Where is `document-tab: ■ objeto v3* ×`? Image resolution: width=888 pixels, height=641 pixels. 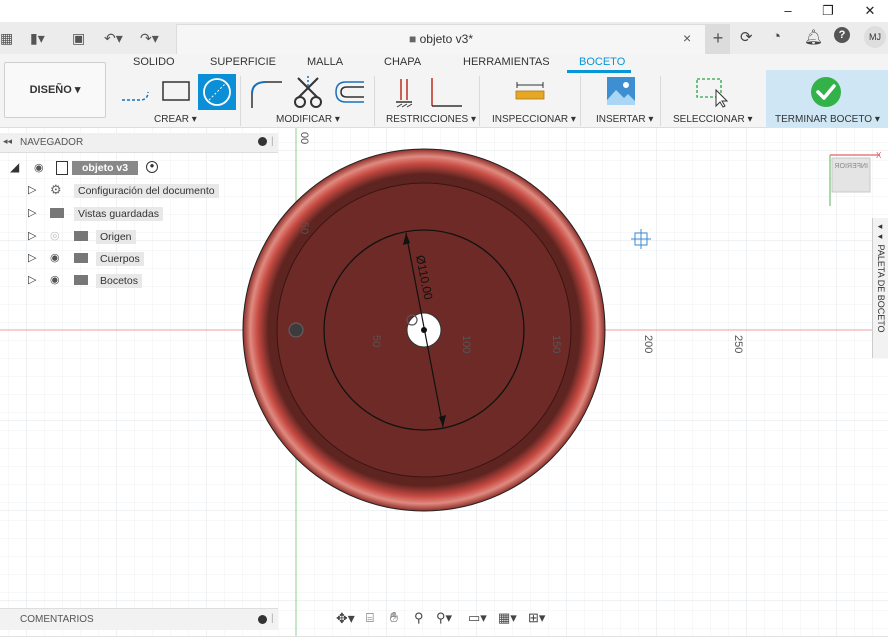 document-tab: ■ objeto v3* × is located at coordinates (441, 39).